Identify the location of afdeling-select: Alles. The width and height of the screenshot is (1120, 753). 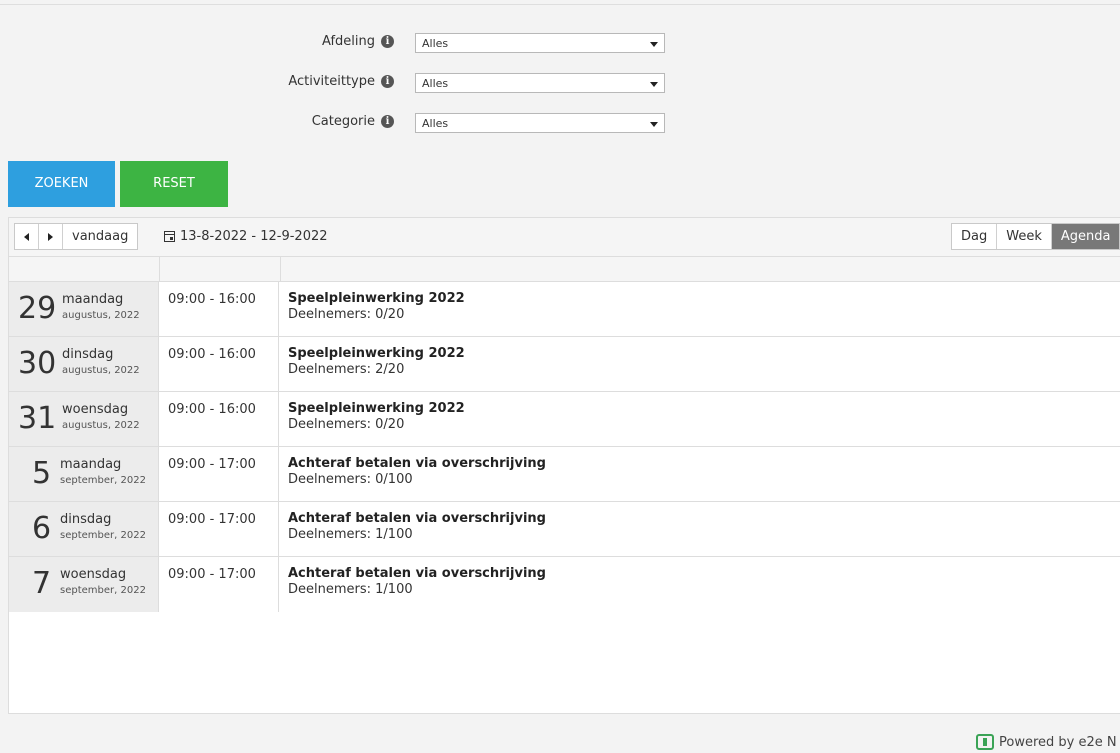
(540, 43).